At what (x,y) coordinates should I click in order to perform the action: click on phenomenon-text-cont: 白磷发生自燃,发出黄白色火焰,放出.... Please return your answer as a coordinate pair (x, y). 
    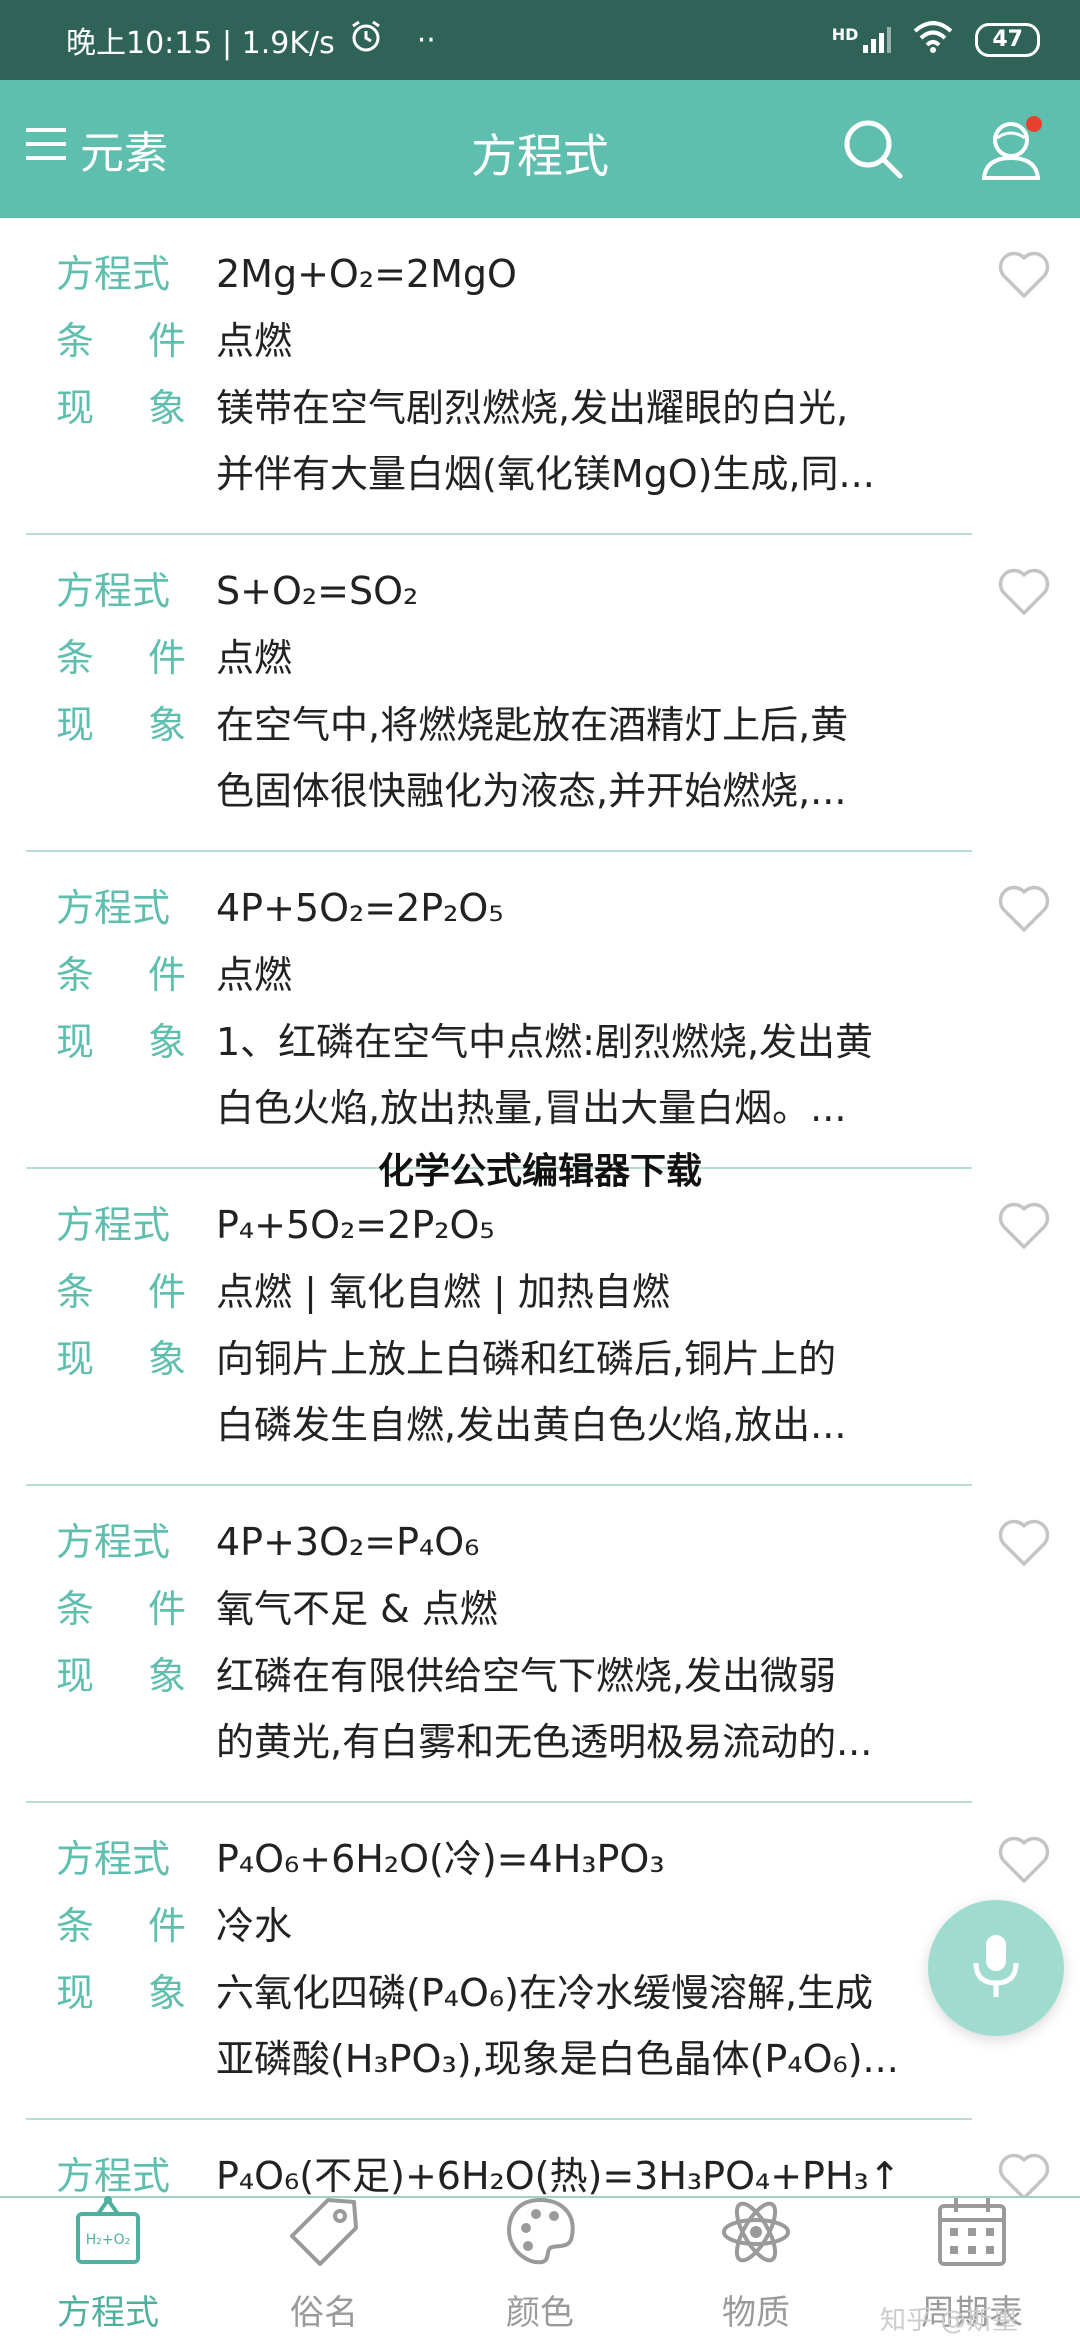
    Looking at the image, I should click on (531, 1425).